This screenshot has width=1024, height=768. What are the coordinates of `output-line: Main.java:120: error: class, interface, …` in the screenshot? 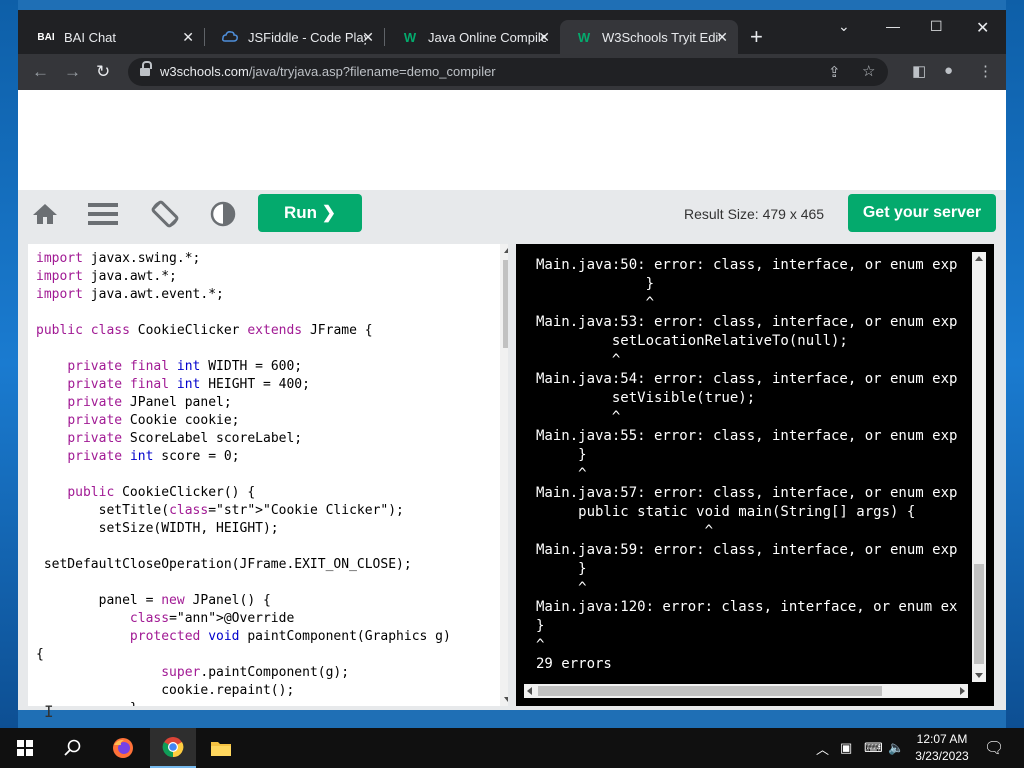 It's located at (747, 607).